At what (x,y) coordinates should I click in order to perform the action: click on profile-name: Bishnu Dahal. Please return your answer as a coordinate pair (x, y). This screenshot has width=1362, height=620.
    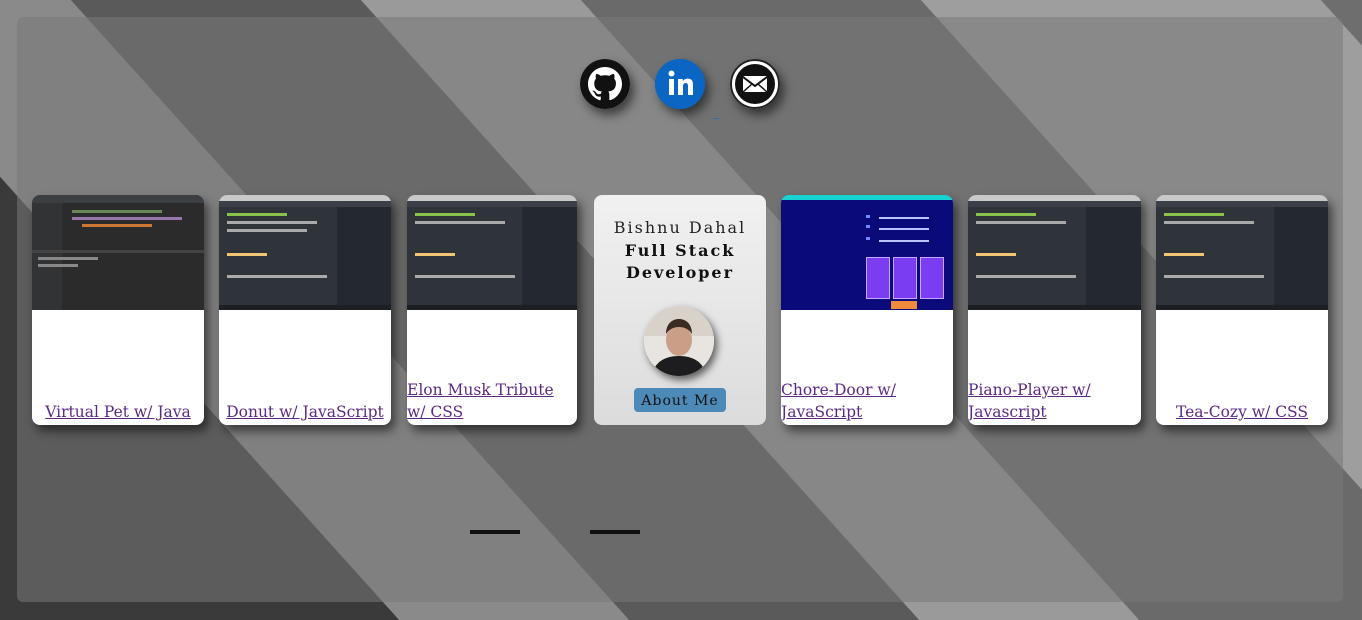
    Looking at the image, I should click on (680, 227).